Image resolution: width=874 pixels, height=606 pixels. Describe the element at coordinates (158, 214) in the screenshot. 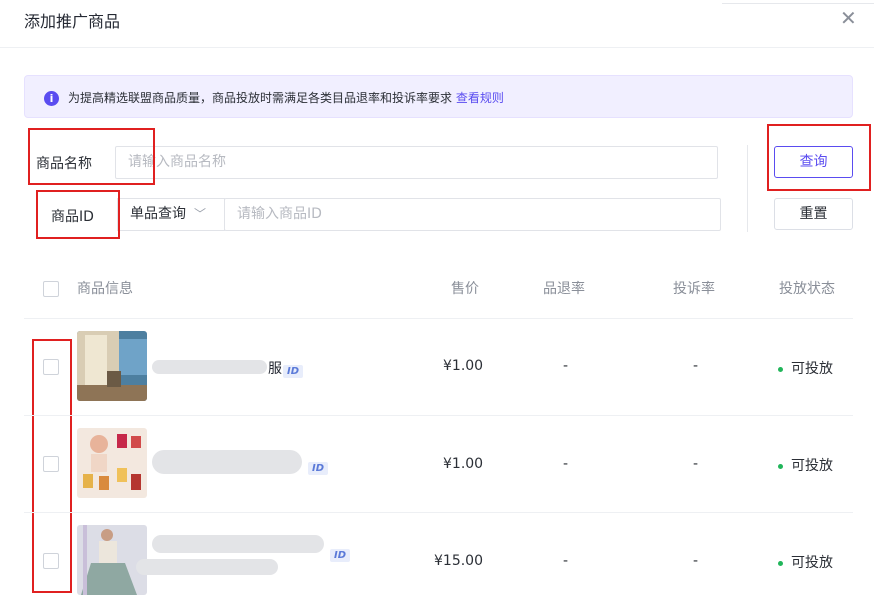

I see `id-mode-value: 单品查询` at that location.